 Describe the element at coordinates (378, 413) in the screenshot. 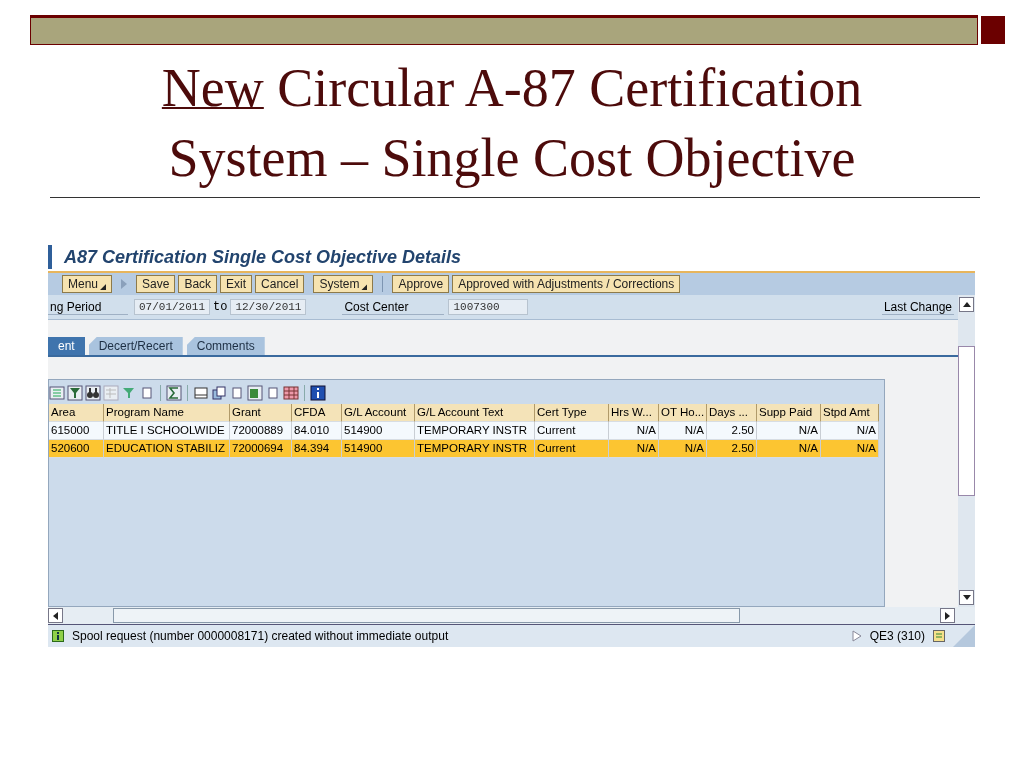

I see `column-header: G/L Account` at that location.